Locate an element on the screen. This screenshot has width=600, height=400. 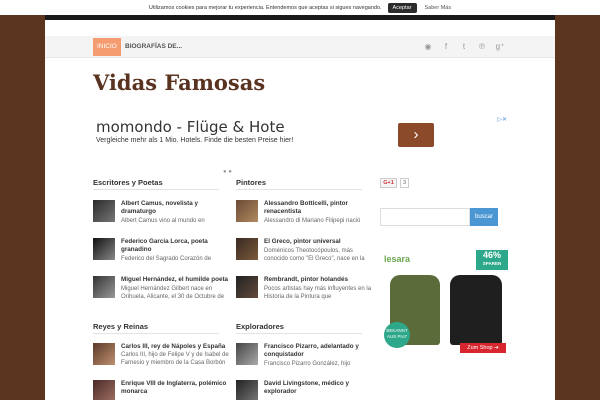
twitter-icon: t is located at coordinates (464, 47).